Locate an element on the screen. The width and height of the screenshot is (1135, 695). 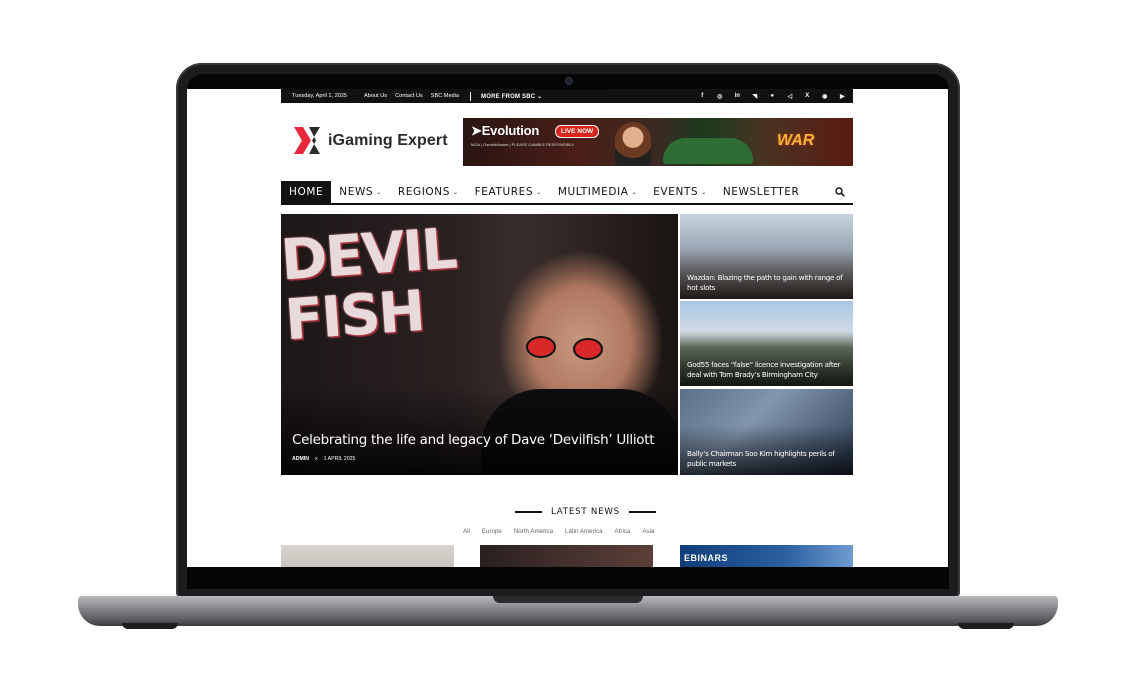
filter-asia: Asia is located at coordinates (648, 531).